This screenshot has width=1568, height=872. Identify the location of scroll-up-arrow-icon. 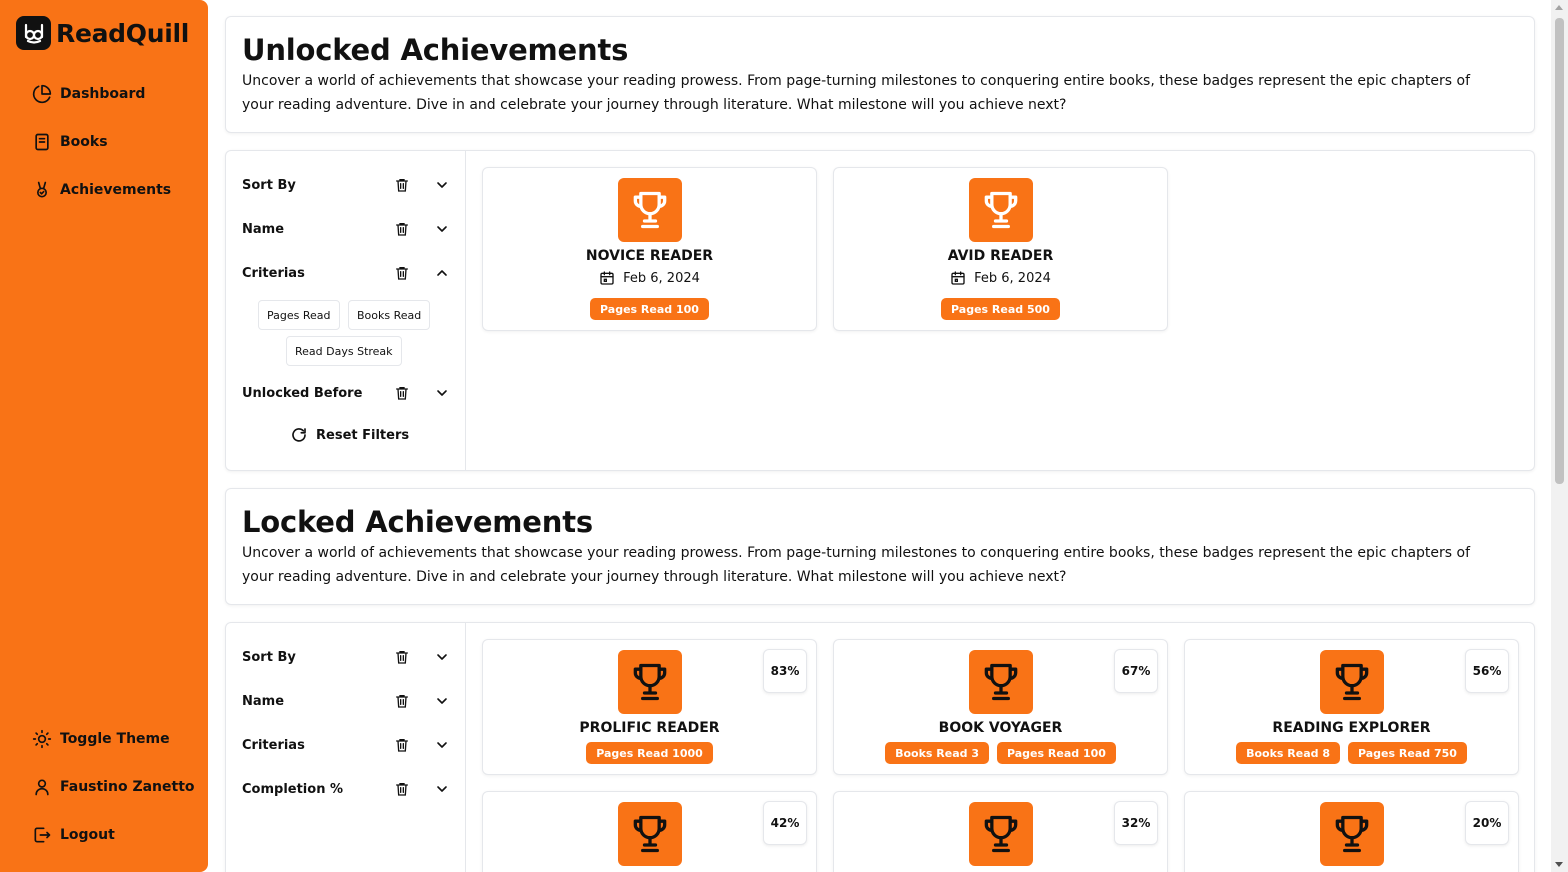
(1559, 7).